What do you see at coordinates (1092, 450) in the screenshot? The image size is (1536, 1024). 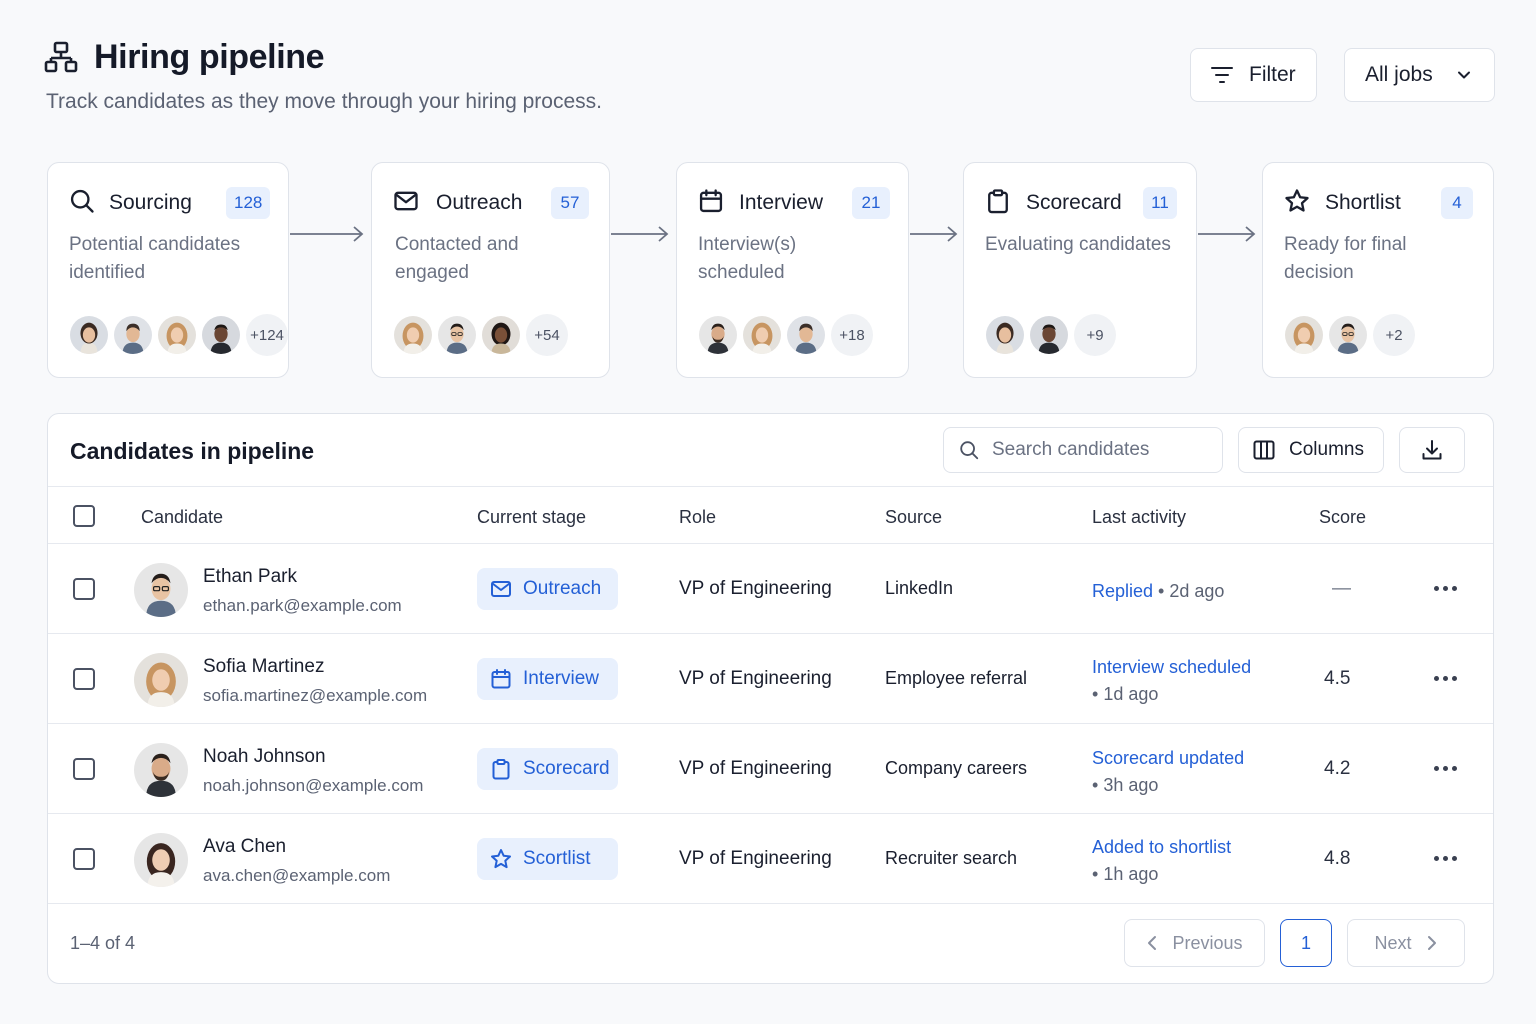 I see `search-input` at bounding box center [1092, 450].